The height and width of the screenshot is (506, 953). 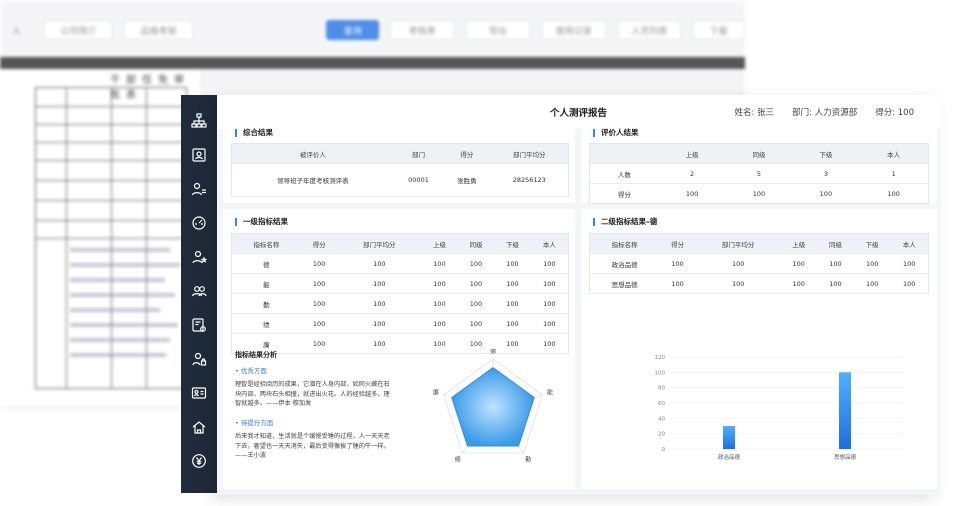 What do you see at coordinates (616, 133) in the screenshot?
I see `evaluator-title: 评价人结果` at bounding box center [616, 133].